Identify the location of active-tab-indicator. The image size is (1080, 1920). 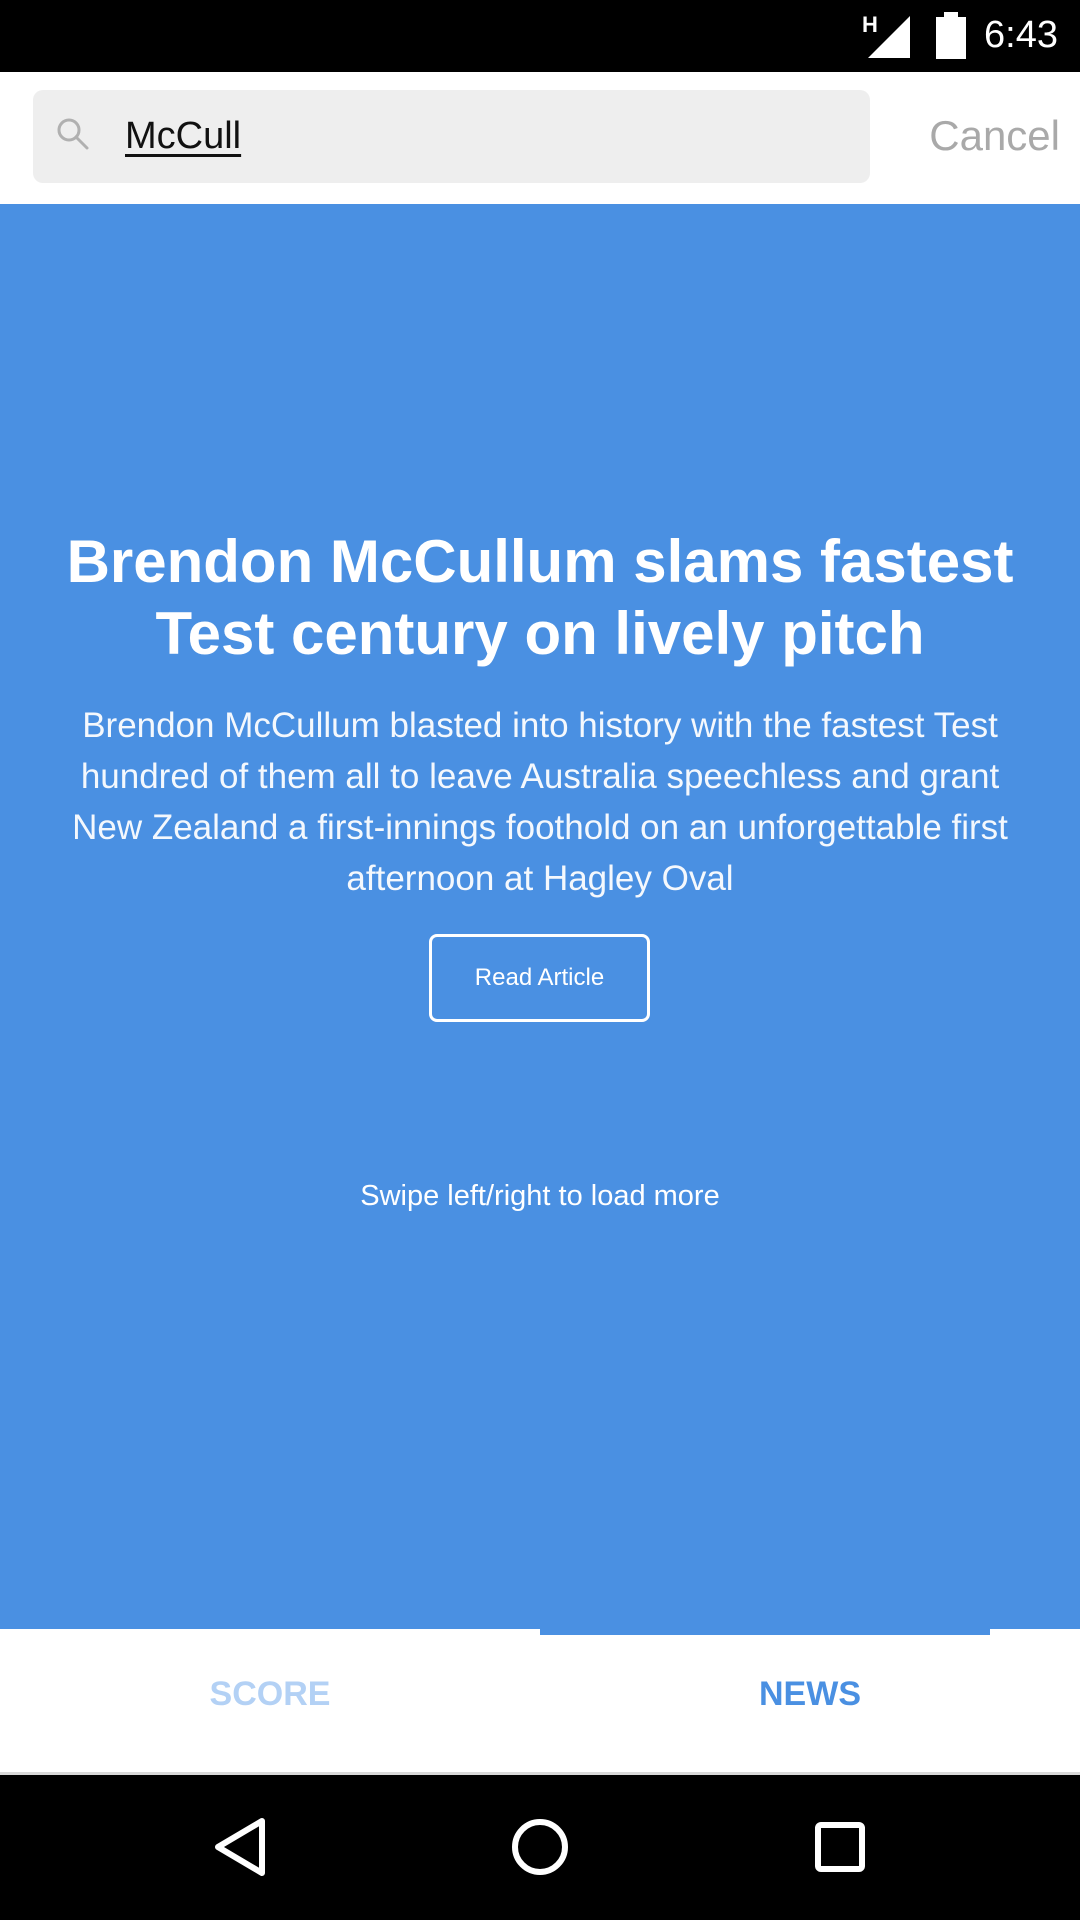
(765, 1632).